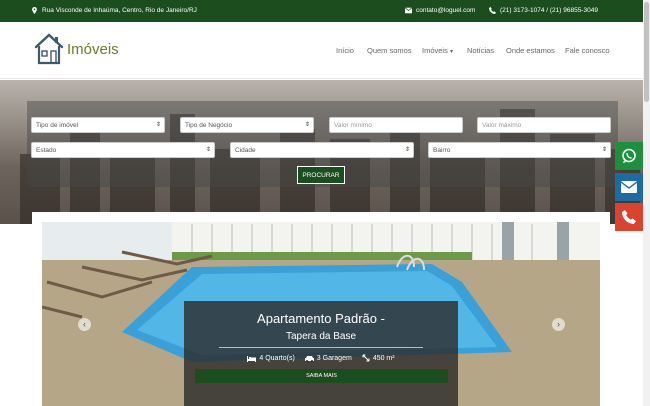 This screenshot has height=406, width=650. I want to click on chevron-right-icon: ›, so click(558, 324).